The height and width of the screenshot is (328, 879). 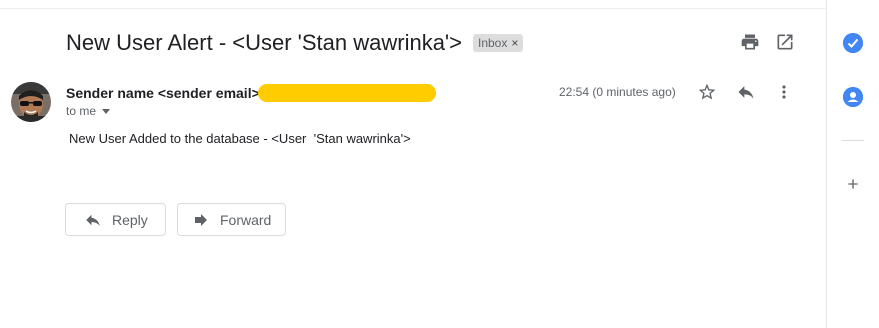 I want to click on open-in-new-window-button, so click(x=785, y=42).